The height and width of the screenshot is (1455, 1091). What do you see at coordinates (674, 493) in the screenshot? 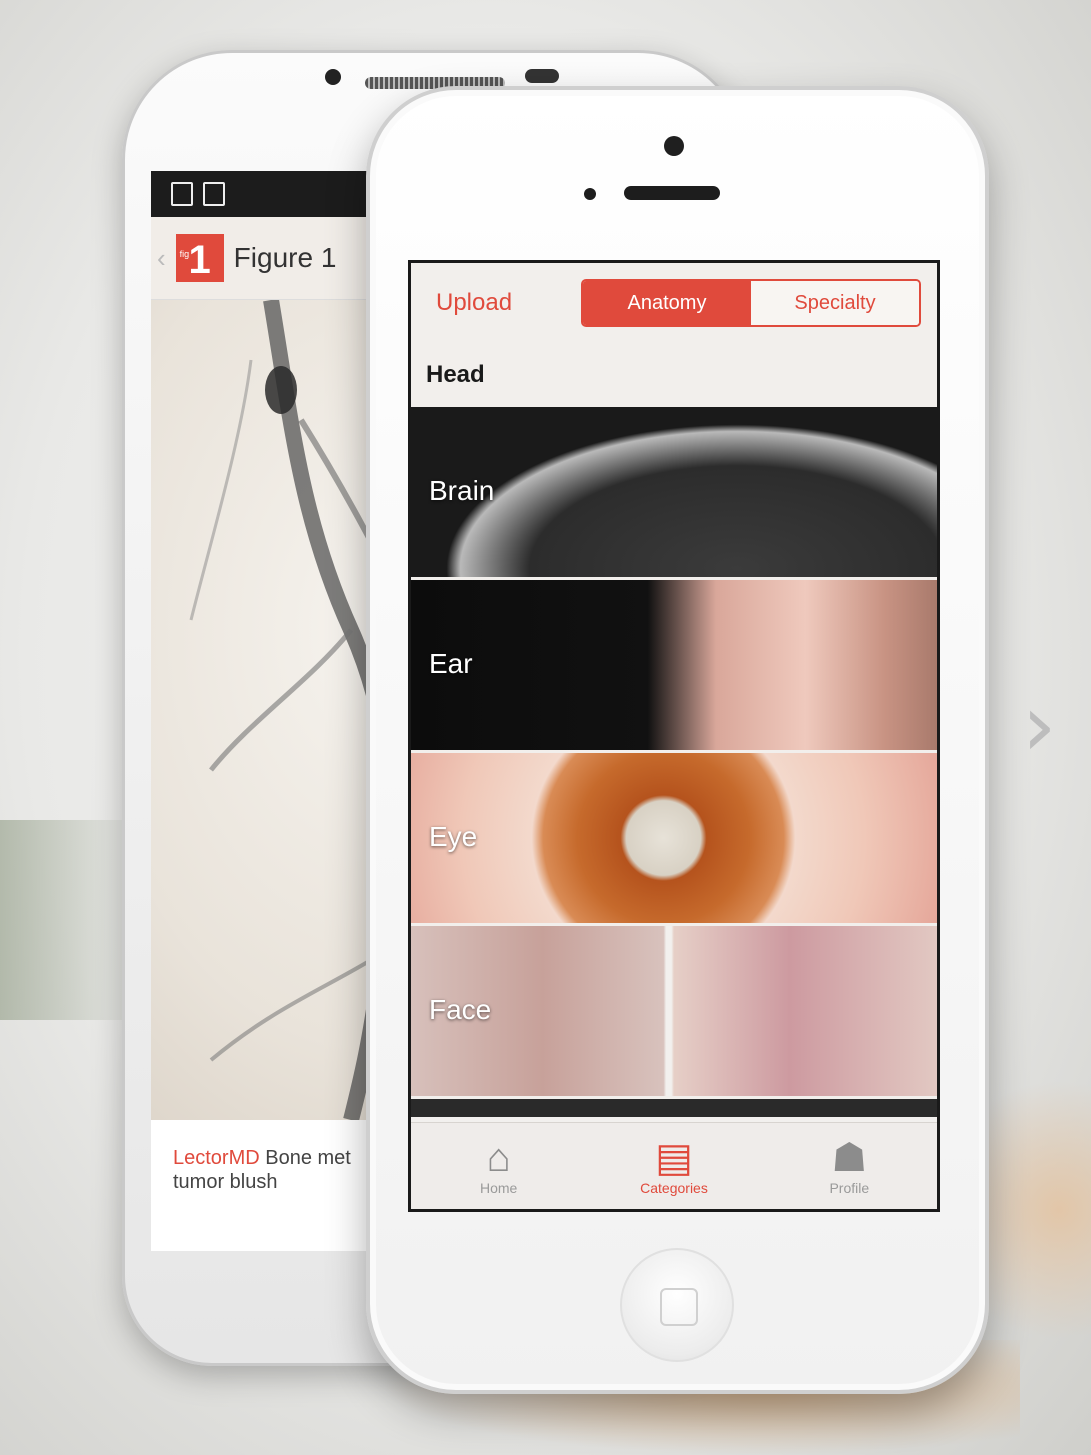
I see `category-tile-brain: Brain` at bounding box center [674, 493].